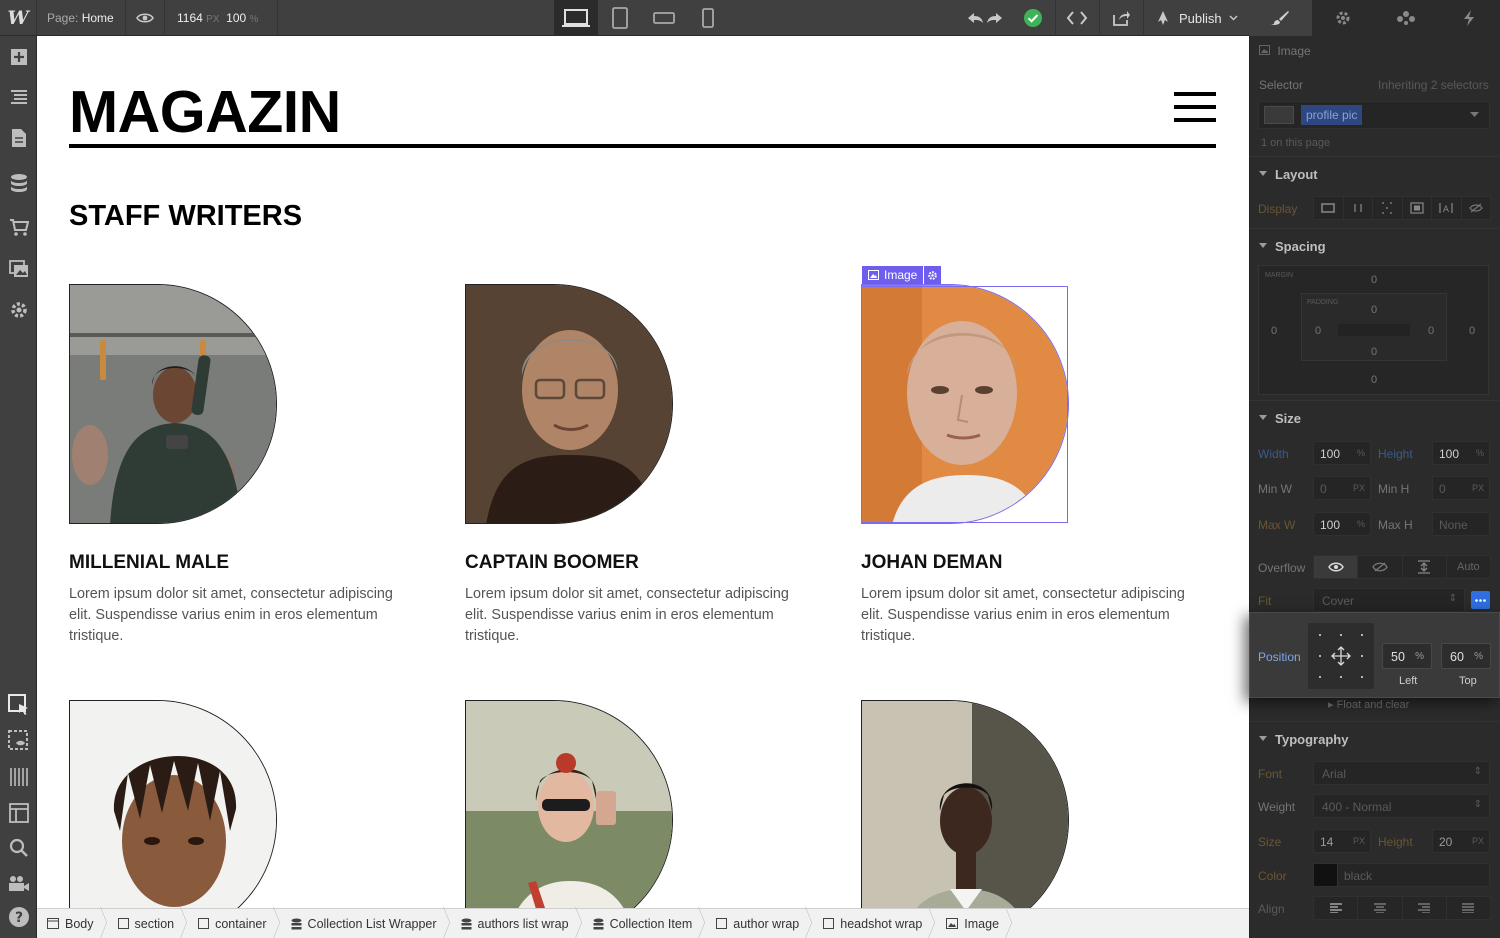  Describe the element at coordinates (1407, 656) in the screenshot. I see `position-left-input: 50%` at that location.